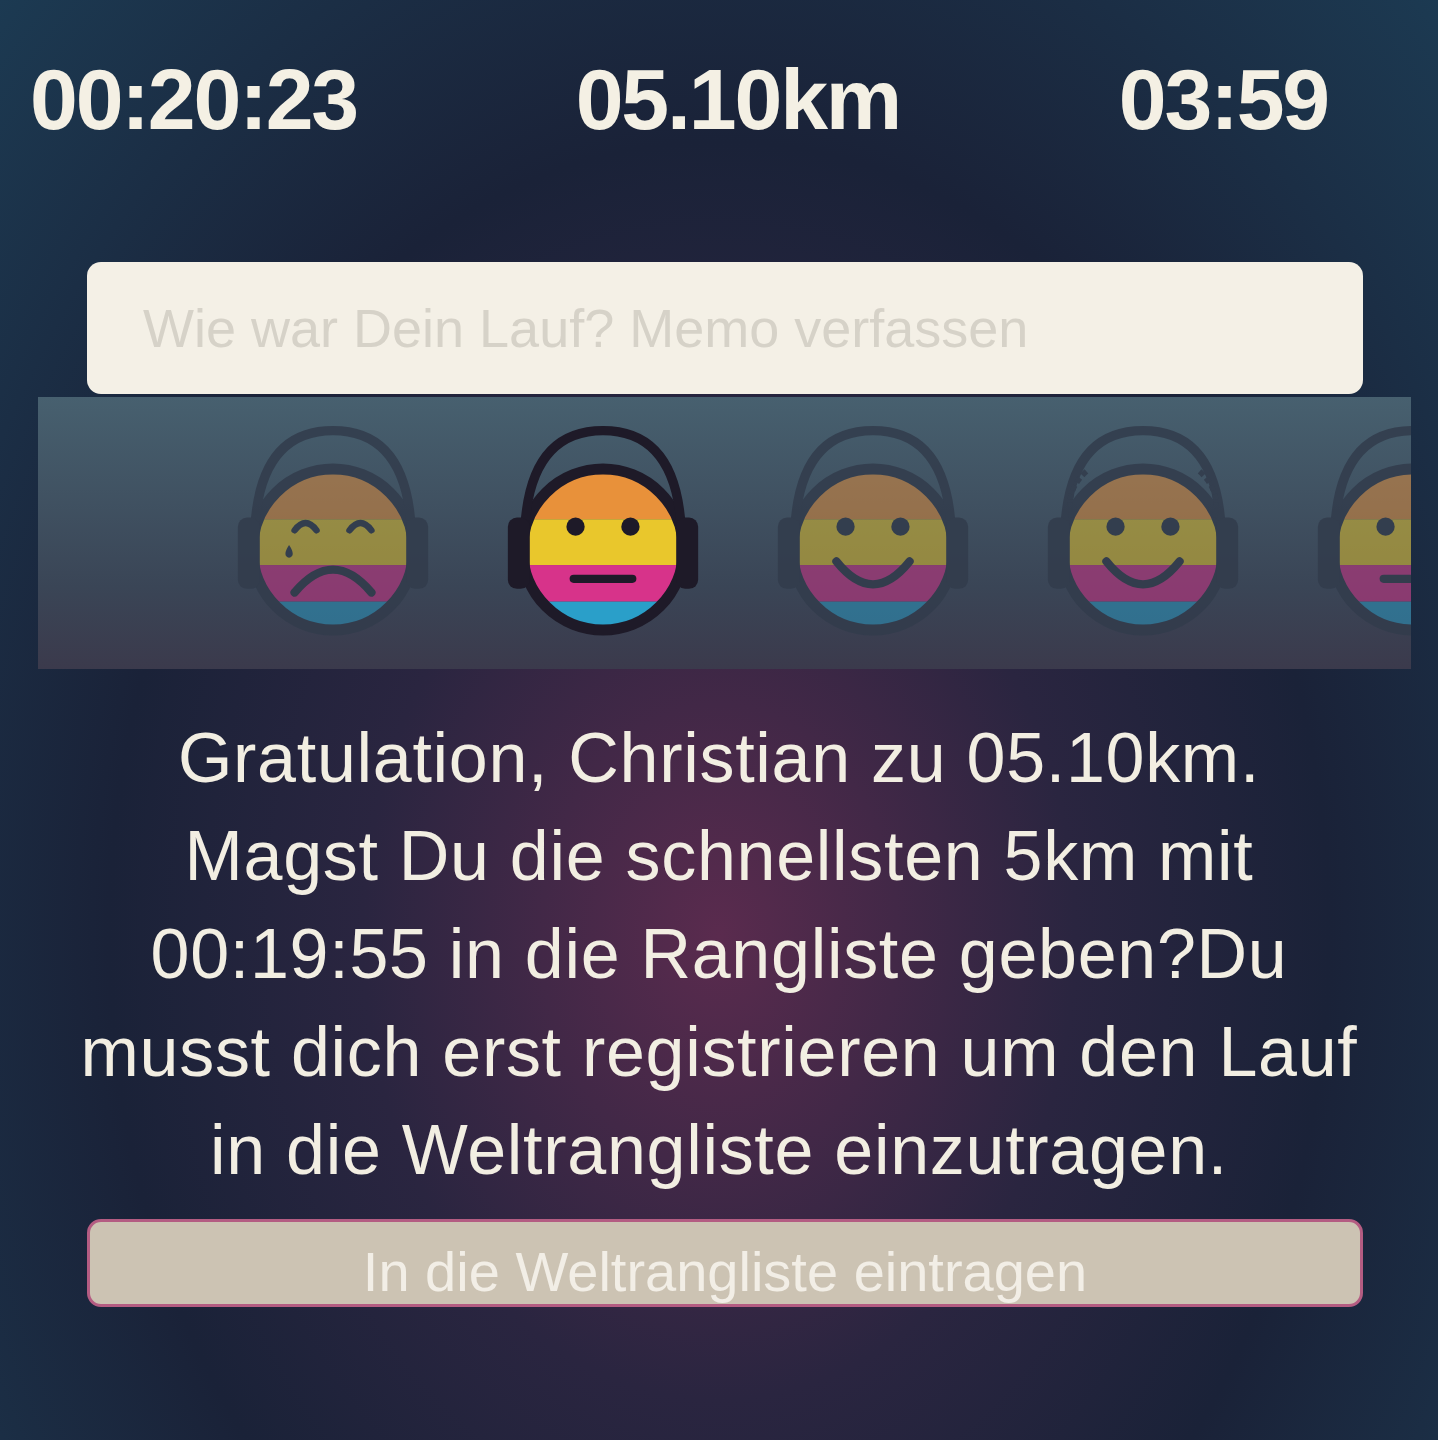  I want to click on stat-value: 03:59, so click(1223, 99).